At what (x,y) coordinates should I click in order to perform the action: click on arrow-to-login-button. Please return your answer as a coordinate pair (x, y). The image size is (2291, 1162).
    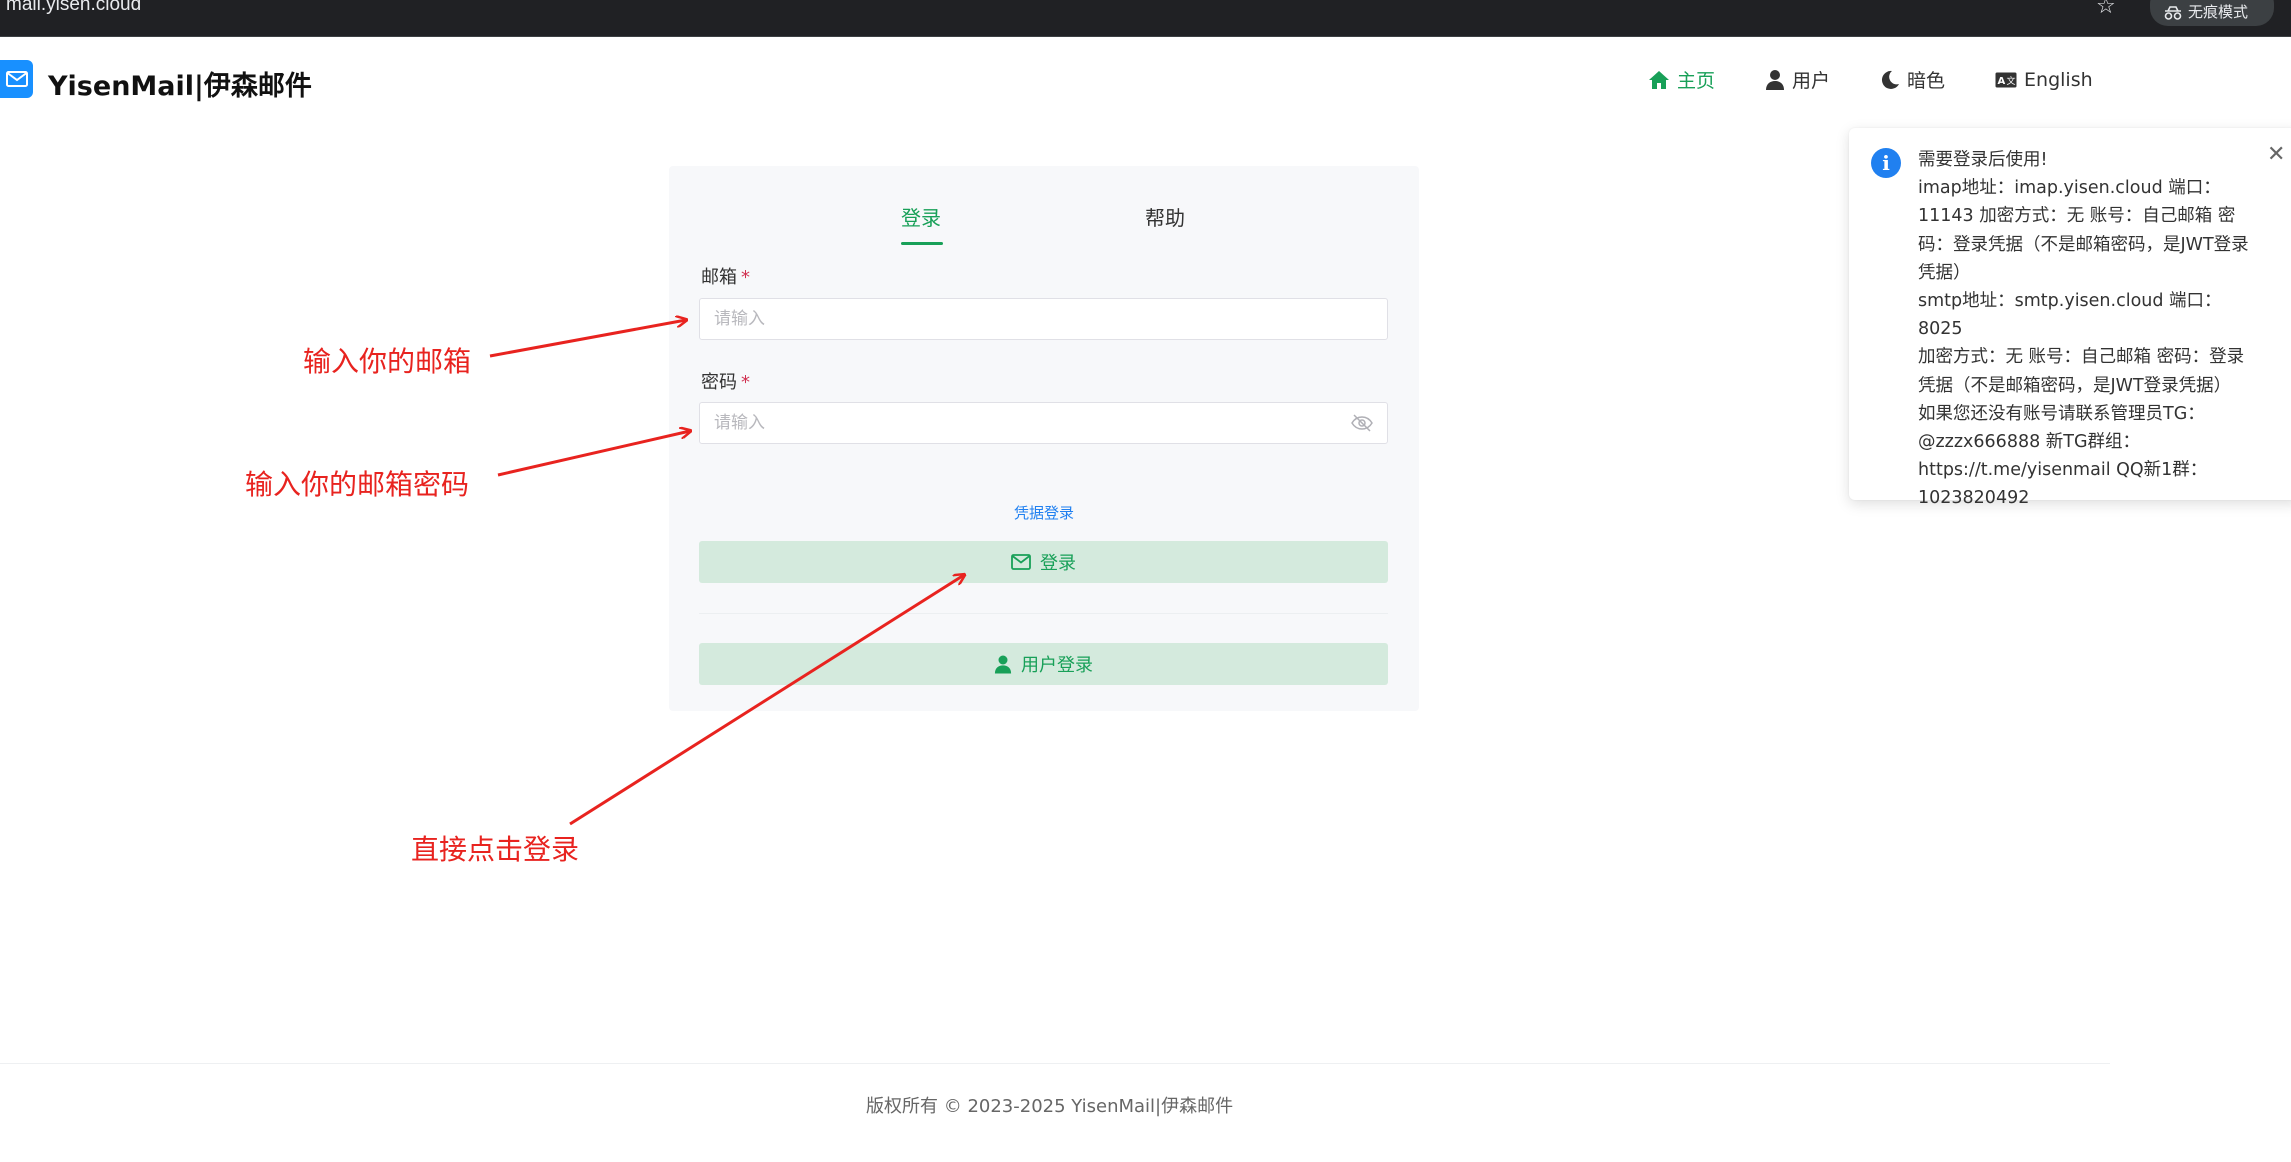
    Looking at the image, I should click on (766, 700).